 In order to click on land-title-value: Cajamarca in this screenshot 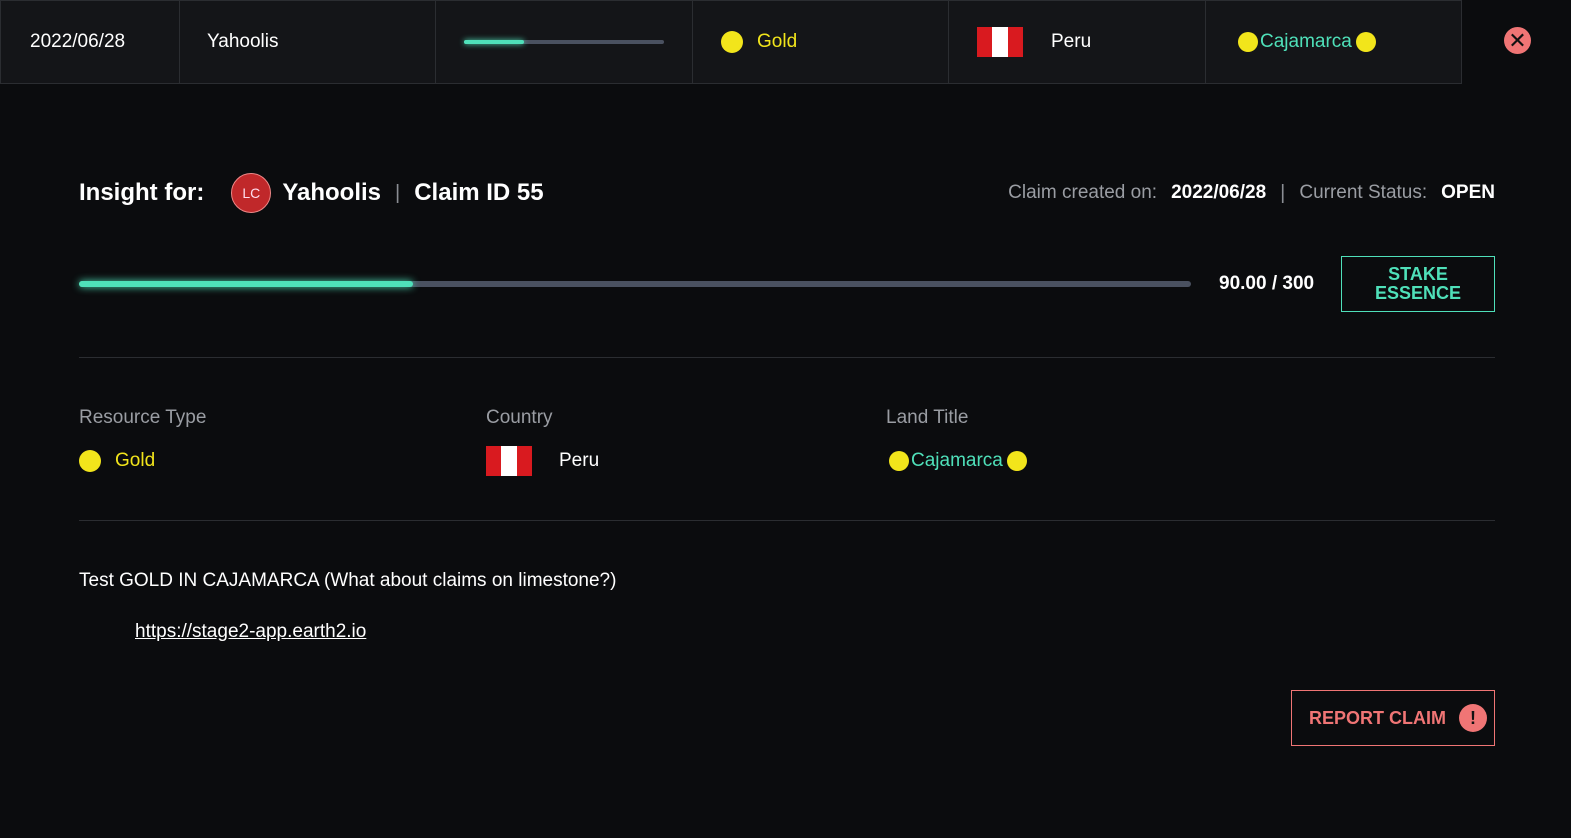, I will do `click(958, 461)`.